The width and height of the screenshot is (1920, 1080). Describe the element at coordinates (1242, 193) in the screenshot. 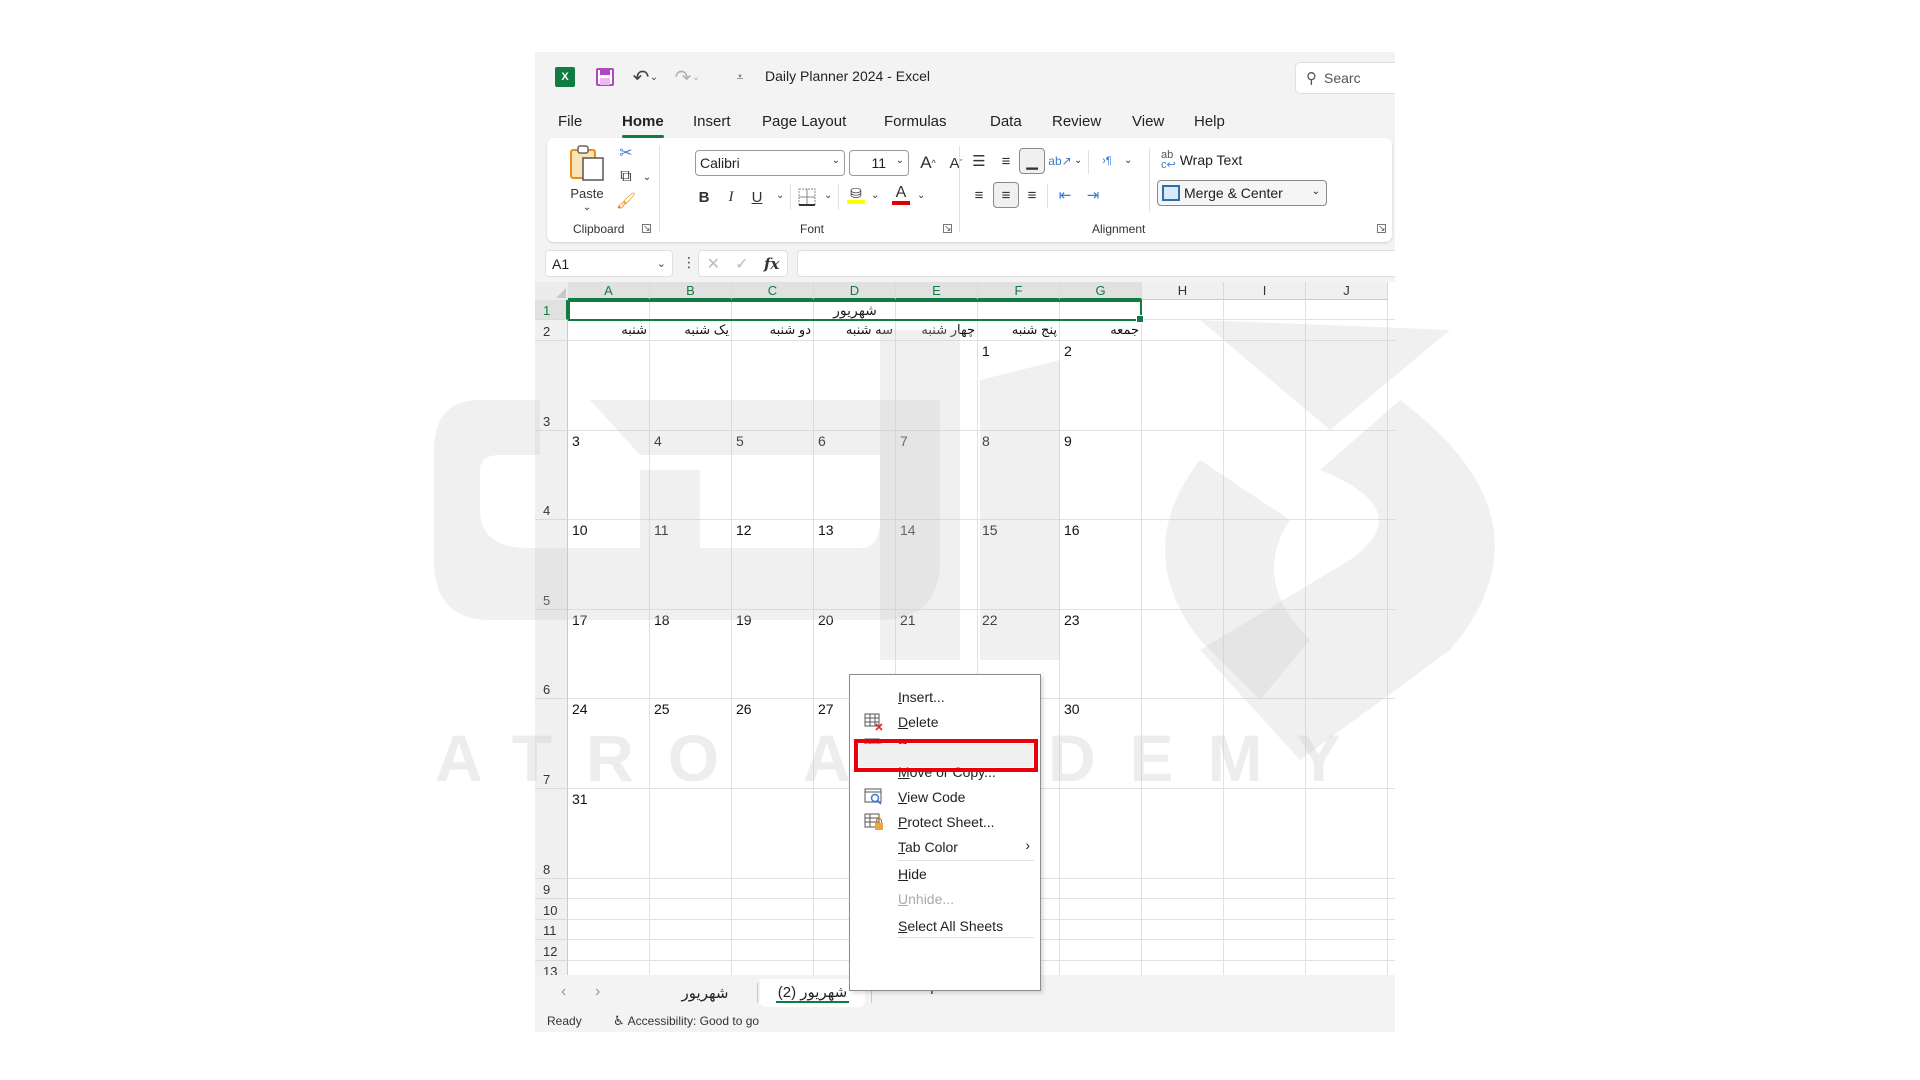

I see `merge-center-button: Merge & Center ⌄` at that location.